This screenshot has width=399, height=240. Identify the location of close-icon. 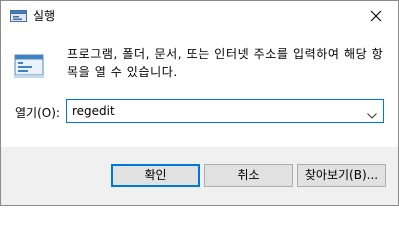
(376, 16).